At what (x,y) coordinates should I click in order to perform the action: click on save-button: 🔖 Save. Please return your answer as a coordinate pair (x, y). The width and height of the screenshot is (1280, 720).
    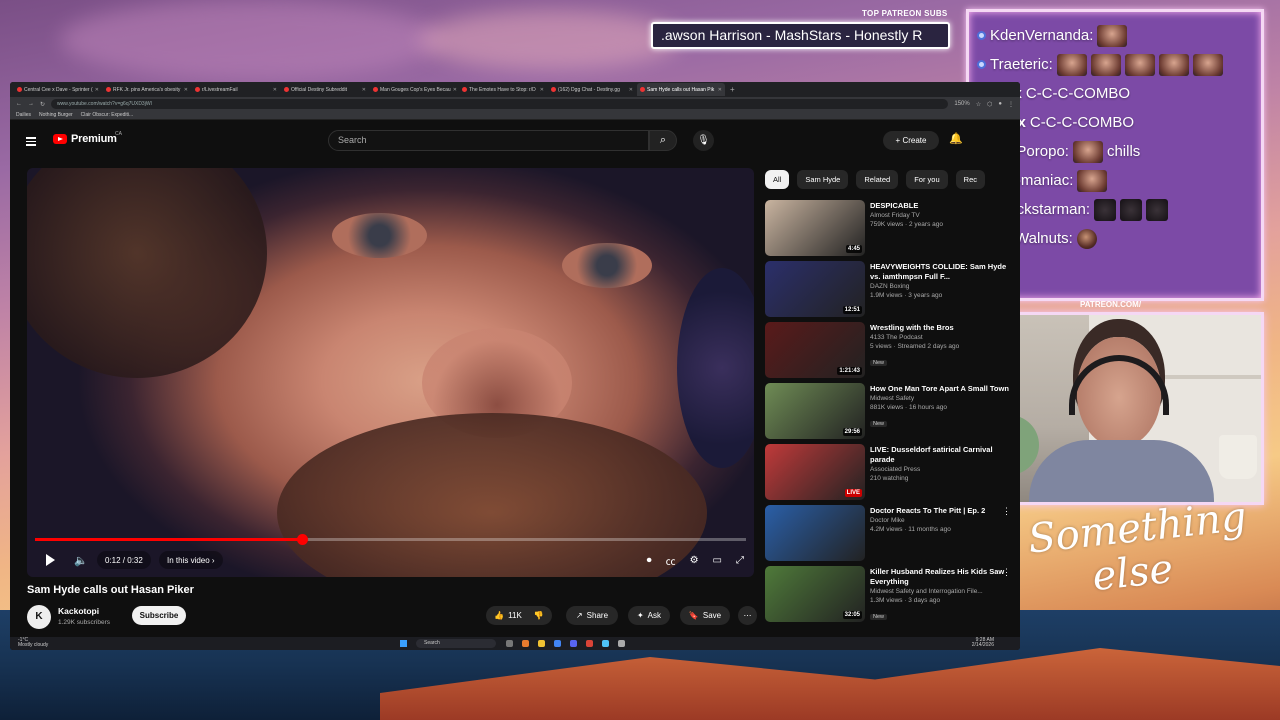
    Looking at the image, I should click on (705, 615).